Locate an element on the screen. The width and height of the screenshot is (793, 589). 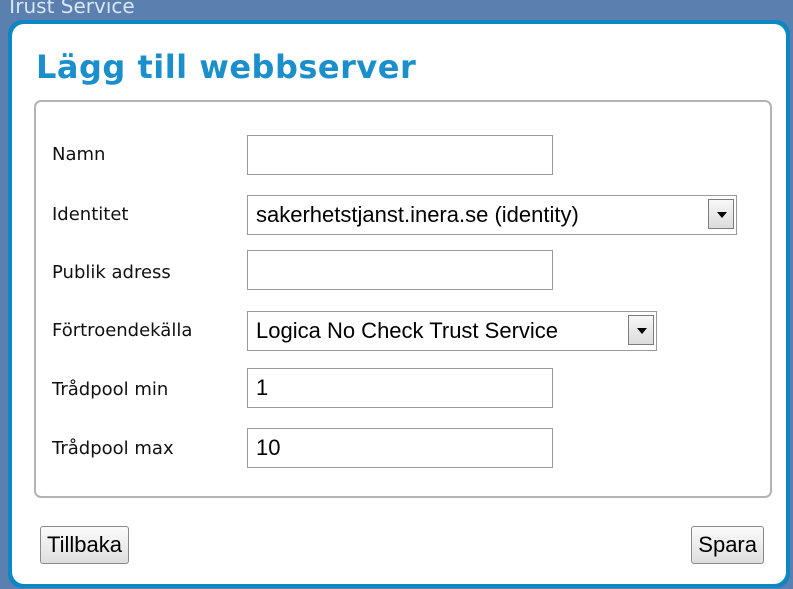
thread-pool-min-input is located at coordinates (400, 388).